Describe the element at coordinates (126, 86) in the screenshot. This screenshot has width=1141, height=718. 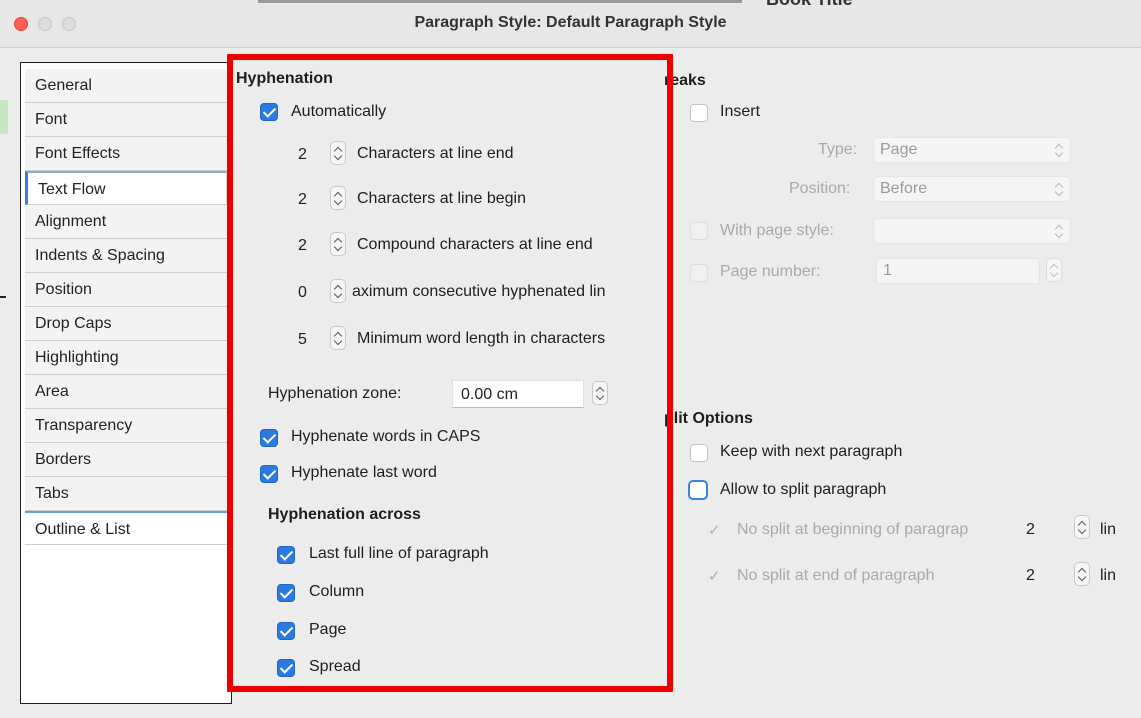
I see `tab-general: General` at that location.